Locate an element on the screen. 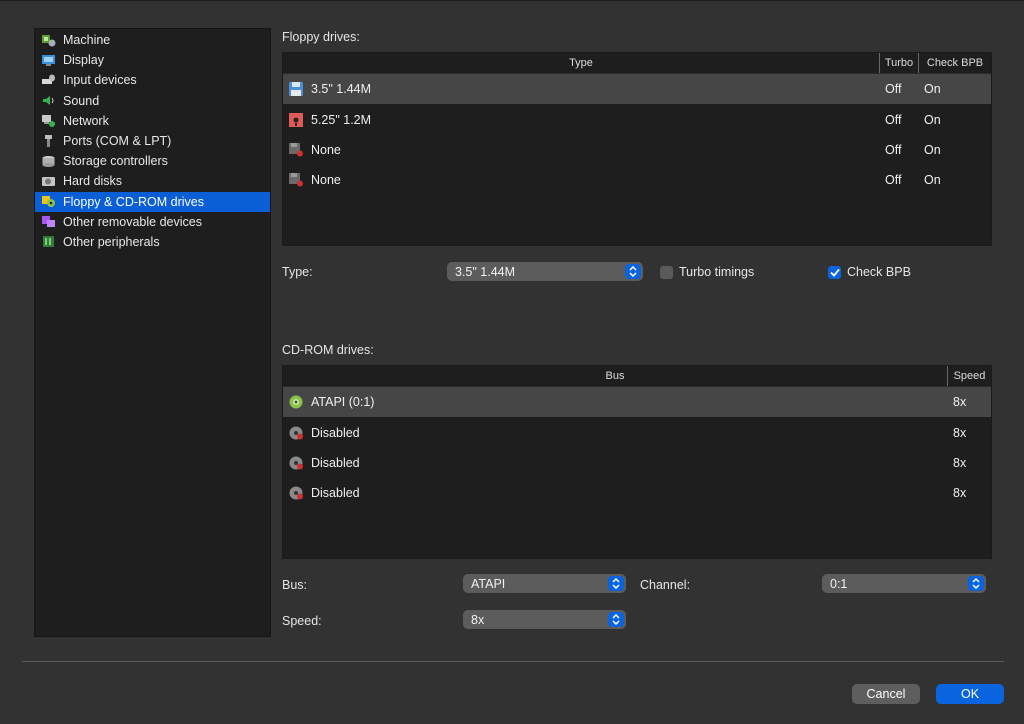 The height and width of the screenshot is (724, 1024). sidebar-item-ports: Ports (COM & LPT) is located at coordinates (152, 141).